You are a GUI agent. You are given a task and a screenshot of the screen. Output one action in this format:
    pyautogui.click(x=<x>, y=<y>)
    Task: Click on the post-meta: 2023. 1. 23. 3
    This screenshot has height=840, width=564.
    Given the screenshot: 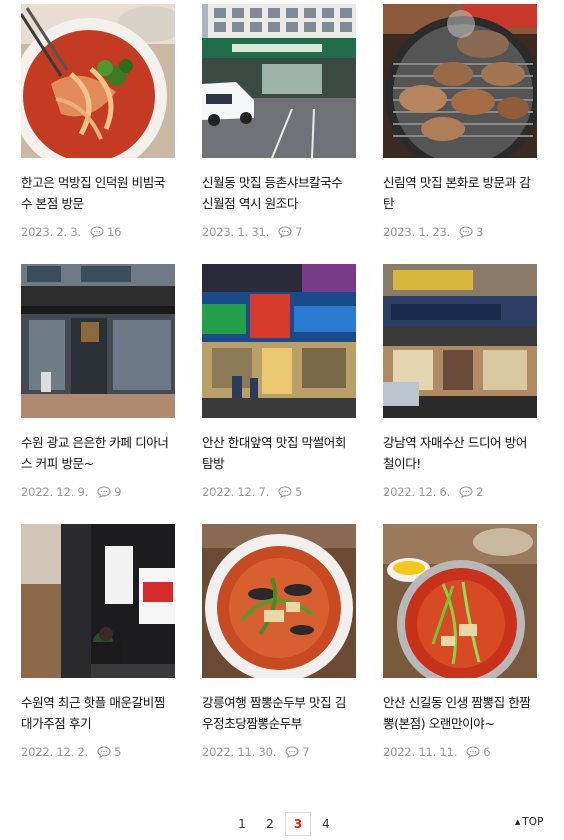 What is the action you would take?
    pyautogui.click(x=460, y=232)
    